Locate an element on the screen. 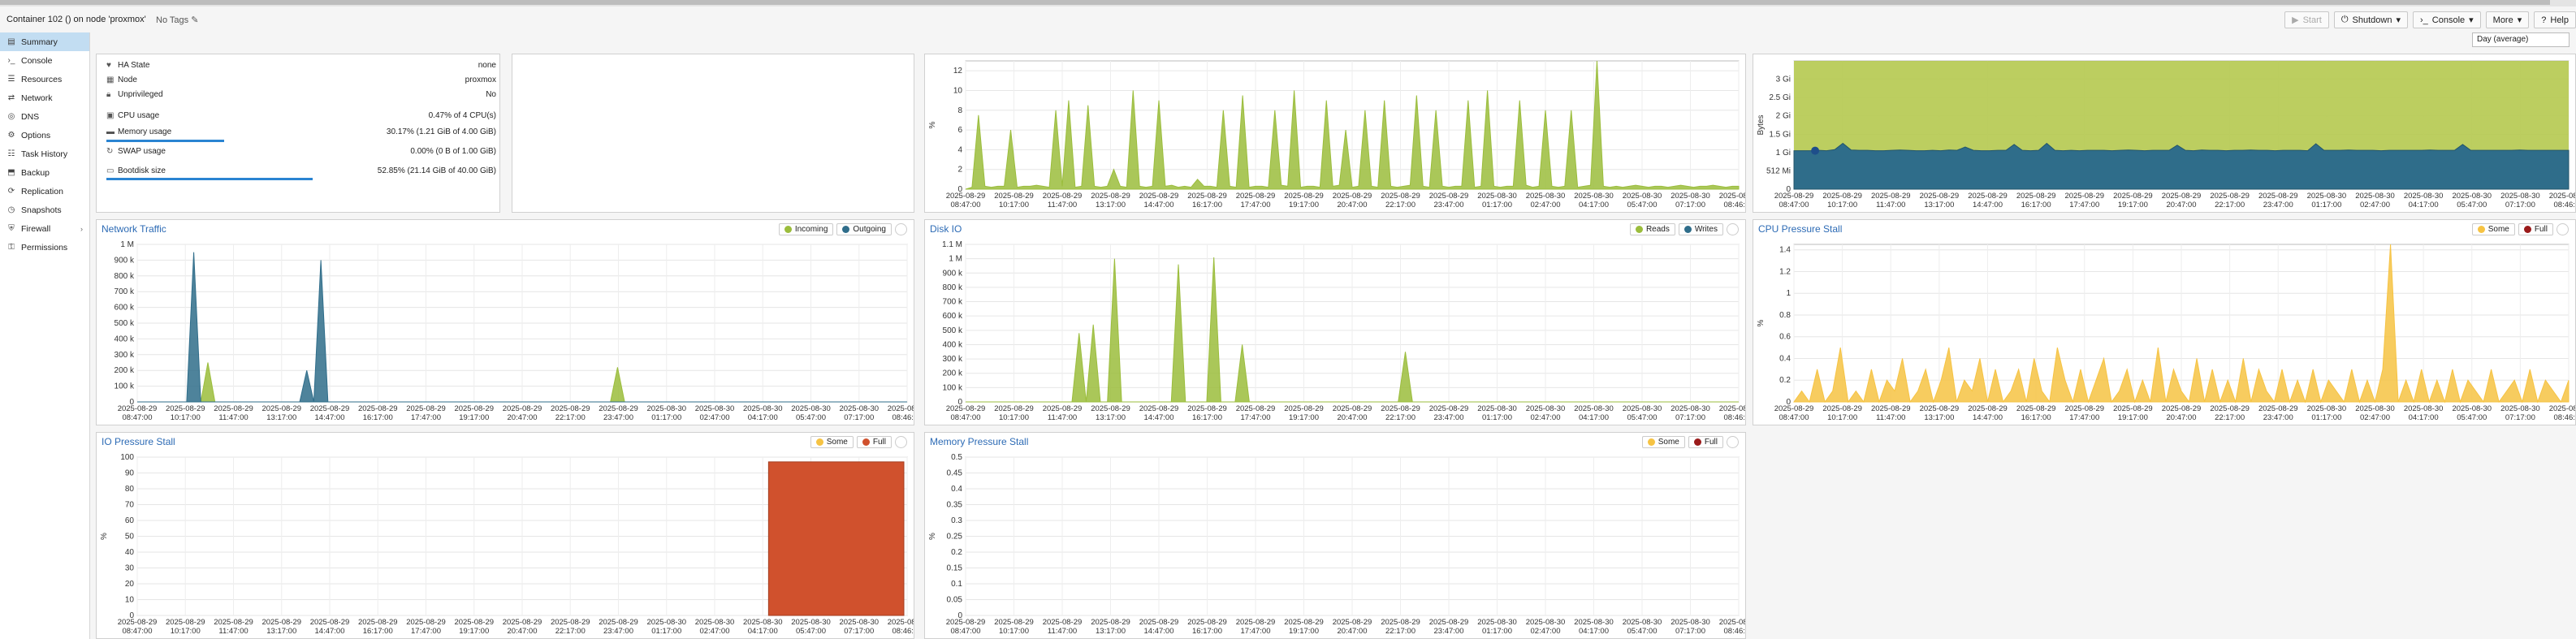 This screenshot has width=2576, height=639. sidebar-item-dns: ◎ DNS is located at coordinates (45, 117).